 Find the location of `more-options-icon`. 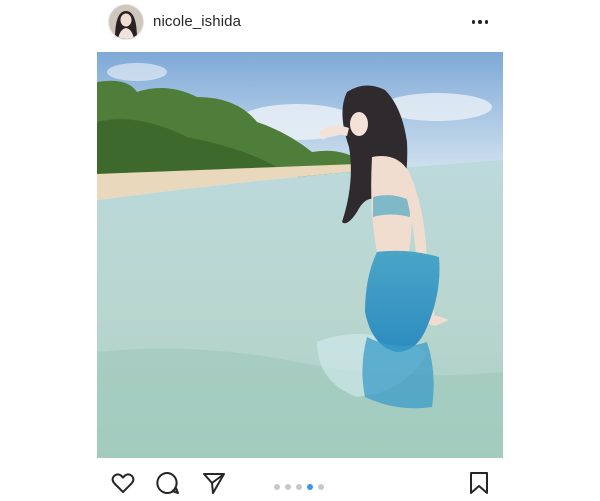

more-options-icon is located at coordinates (480, 22).